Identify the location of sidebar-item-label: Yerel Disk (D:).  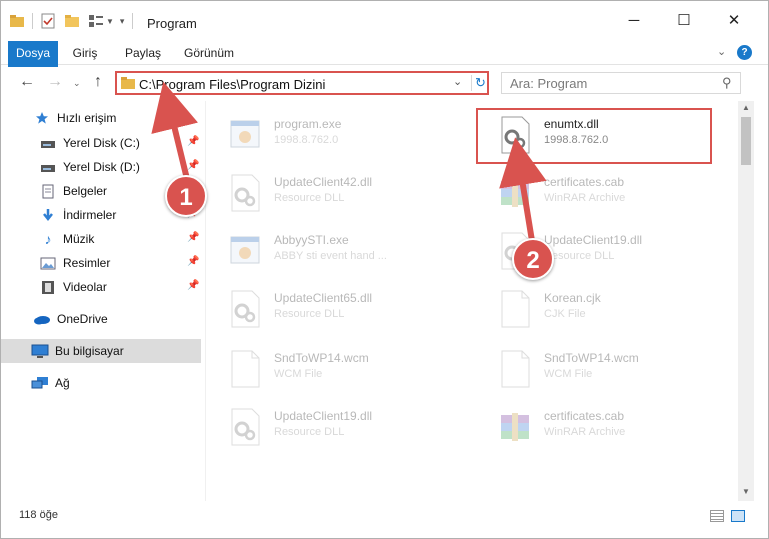
(101, 167).